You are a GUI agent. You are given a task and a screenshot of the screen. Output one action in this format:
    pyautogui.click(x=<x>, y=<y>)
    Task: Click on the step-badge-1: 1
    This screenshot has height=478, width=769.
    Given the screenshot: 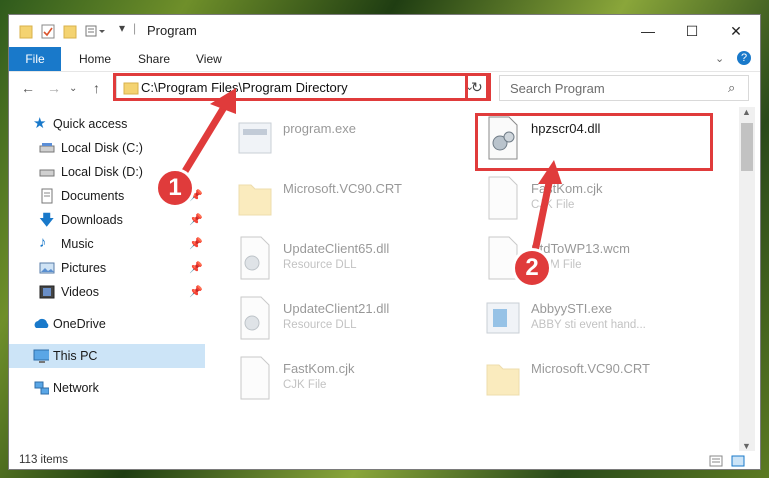 What is the action you would take?
    pyautogui.click(x=175, y=188)
    